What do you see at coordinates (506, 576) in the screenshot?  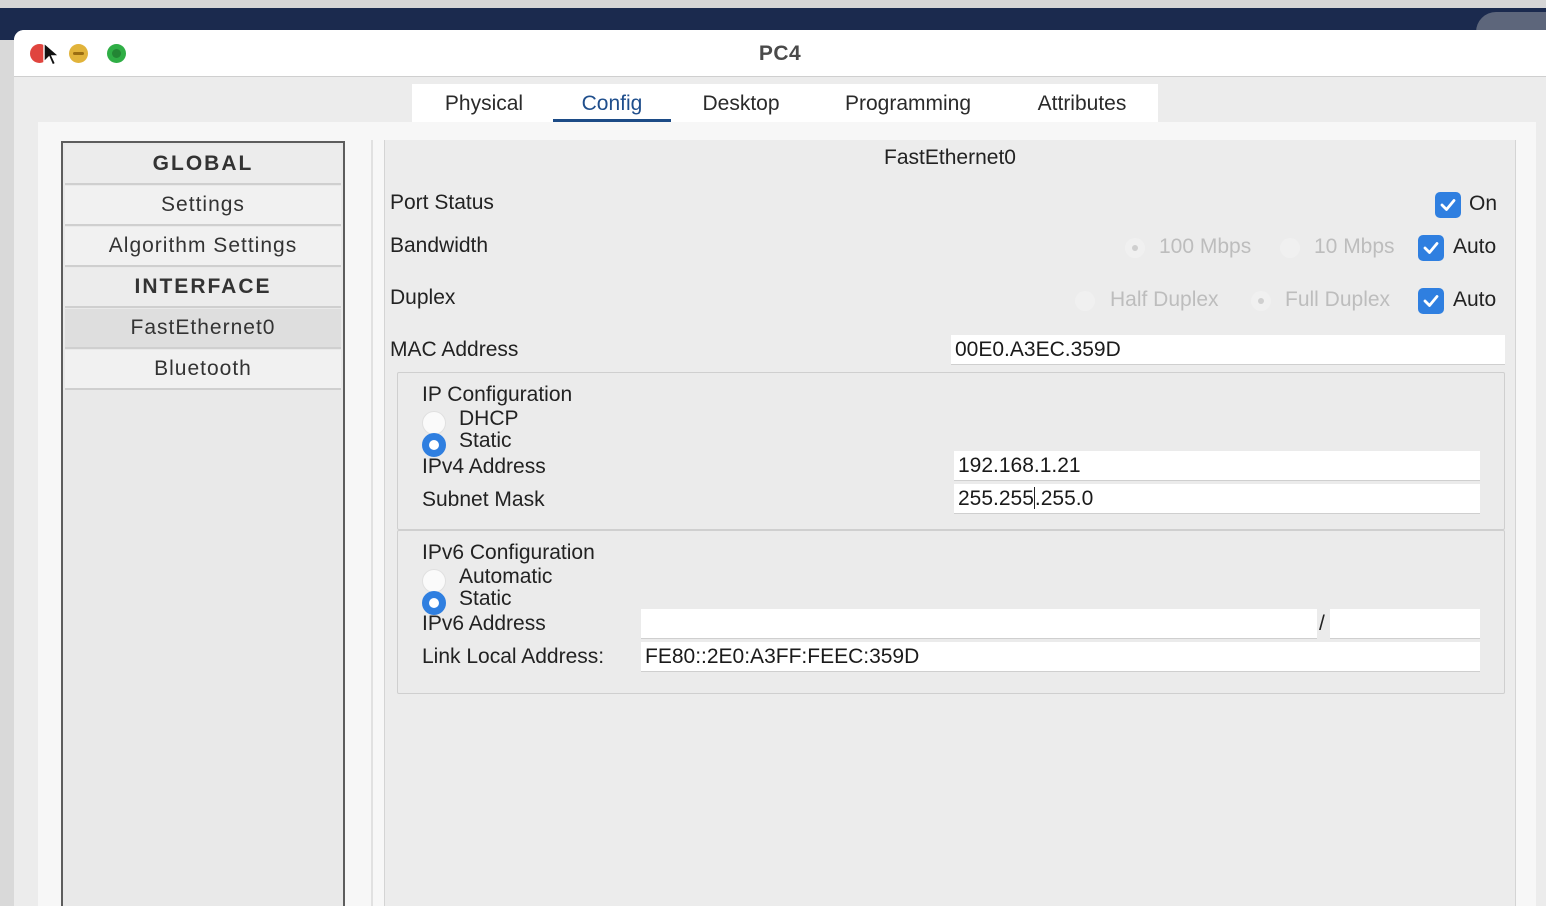 I see `ipv6-automatic-label: Automatic` at bounding box center [506, 576].